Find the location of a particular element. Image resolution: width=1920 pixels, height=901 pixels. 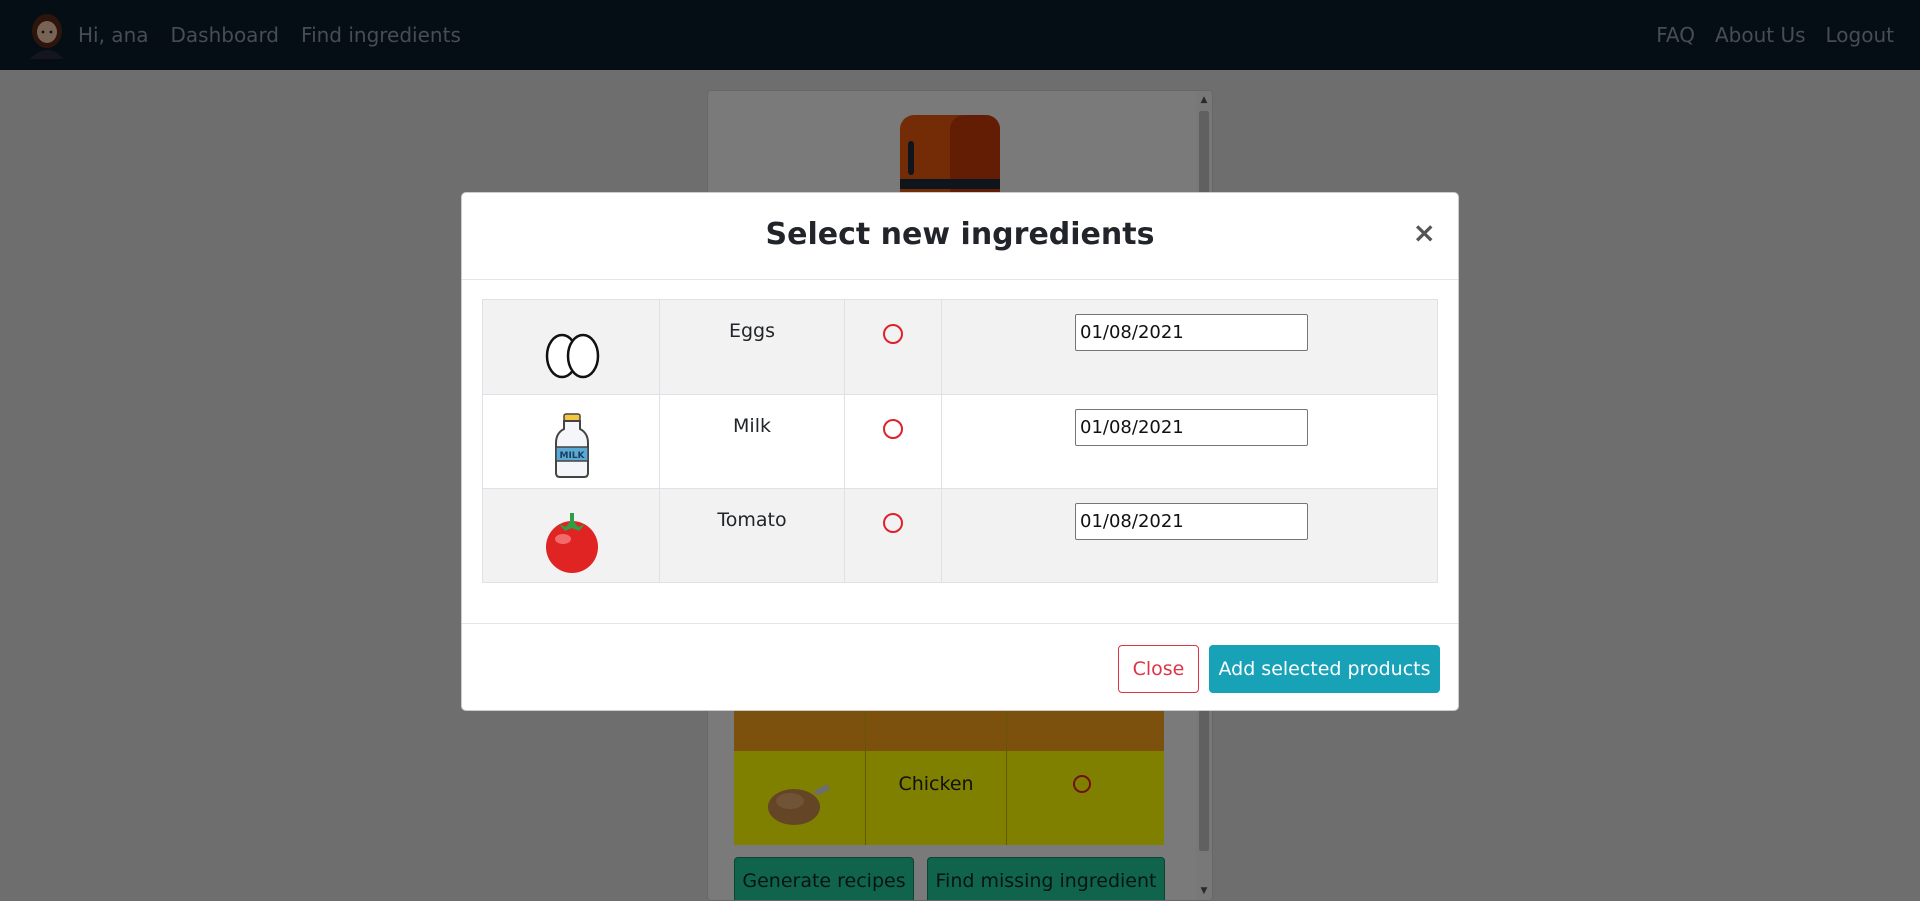

add-selected-products-button: Add selected products is located at coordinates (1324, 669).